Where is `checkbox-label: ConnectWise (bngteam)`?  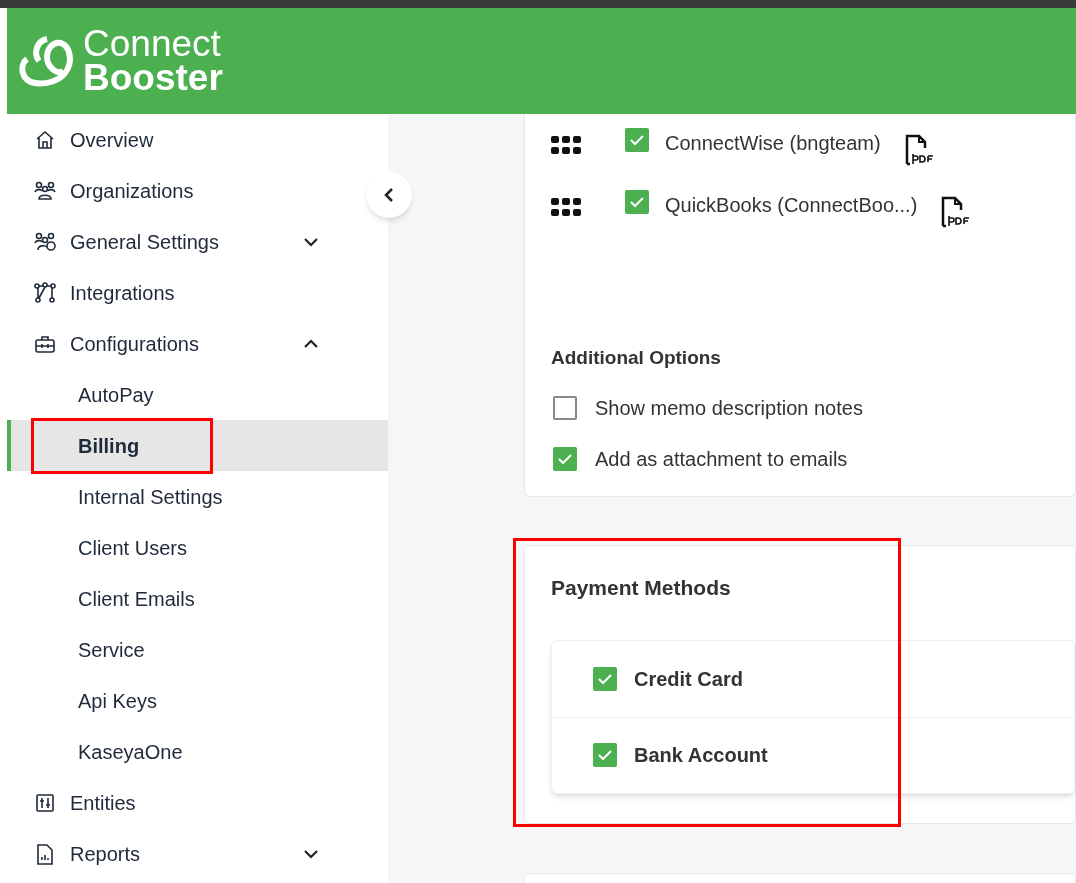
checkbox-label: ConnectWise (bngteam) is located at coordinates (773, 143).